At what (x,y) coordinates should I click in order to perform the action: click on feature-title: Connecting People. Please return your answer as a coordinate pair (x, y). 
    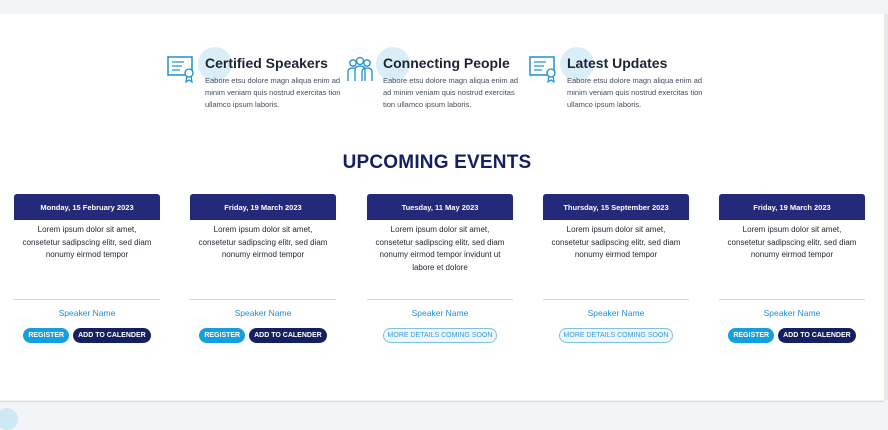
    Looking at the image, I should click on (446, 63).